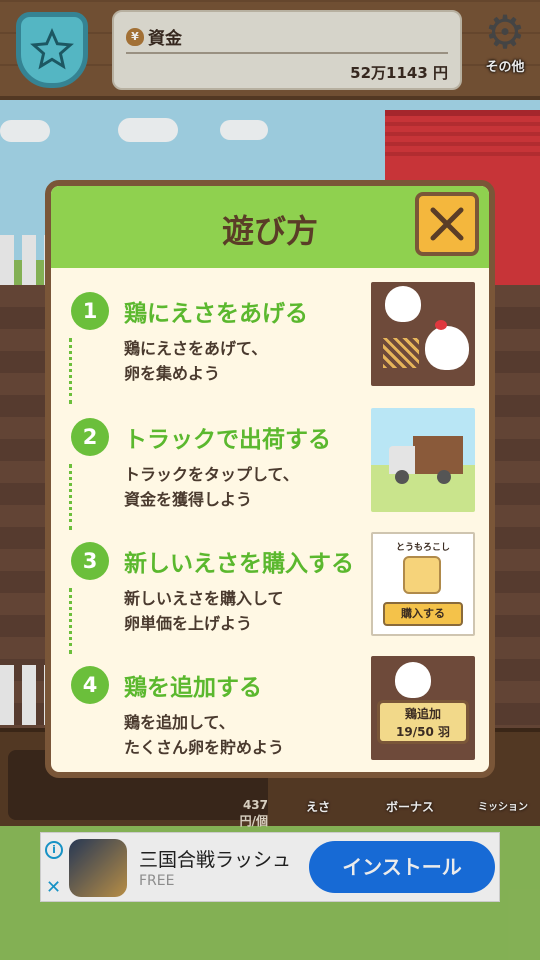  I want to click on step-description: 新しいえさを購入して 卵単価を上げよう, so click(204, 611).